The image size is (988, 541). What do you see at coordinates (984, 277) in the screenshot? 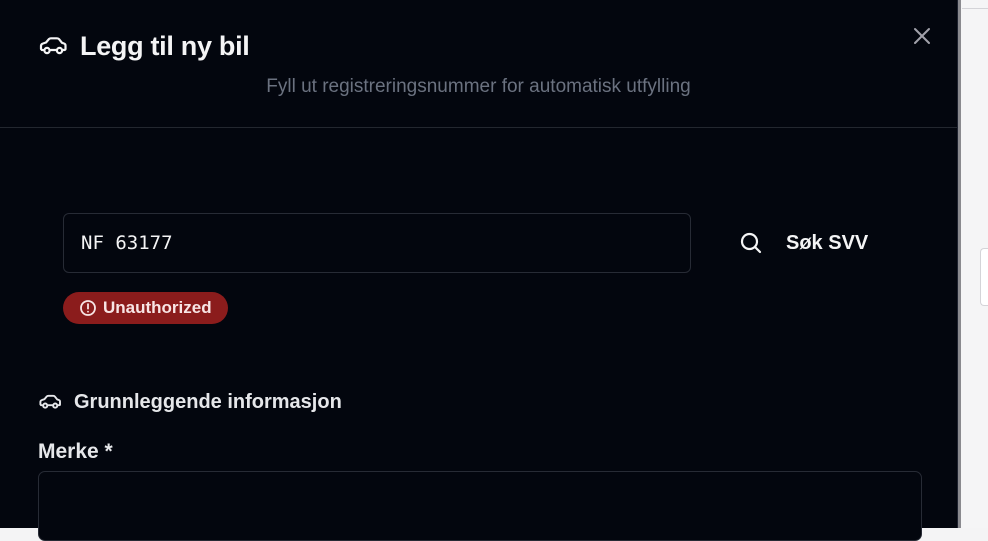
I see `backdrop-input` at bounding box center [984, 277].